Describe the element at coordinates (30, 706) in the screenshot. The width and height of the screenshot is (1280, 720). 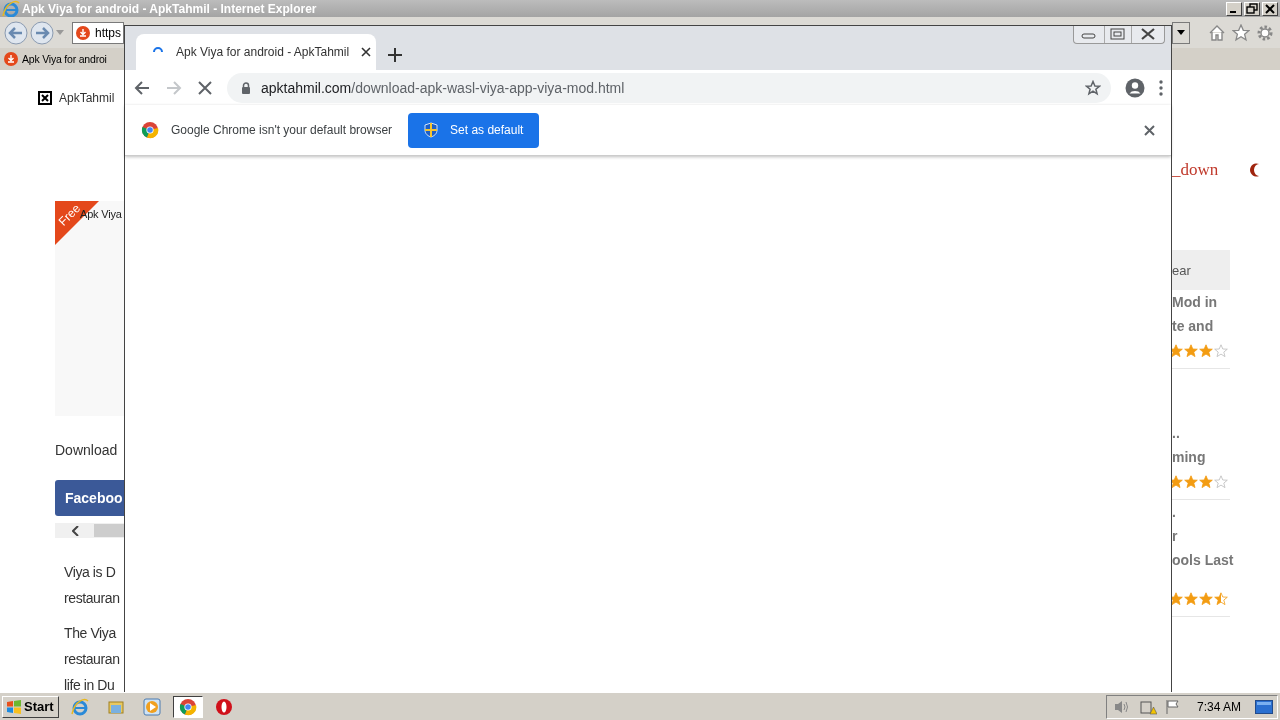
I see `start-button: Start` at that location.